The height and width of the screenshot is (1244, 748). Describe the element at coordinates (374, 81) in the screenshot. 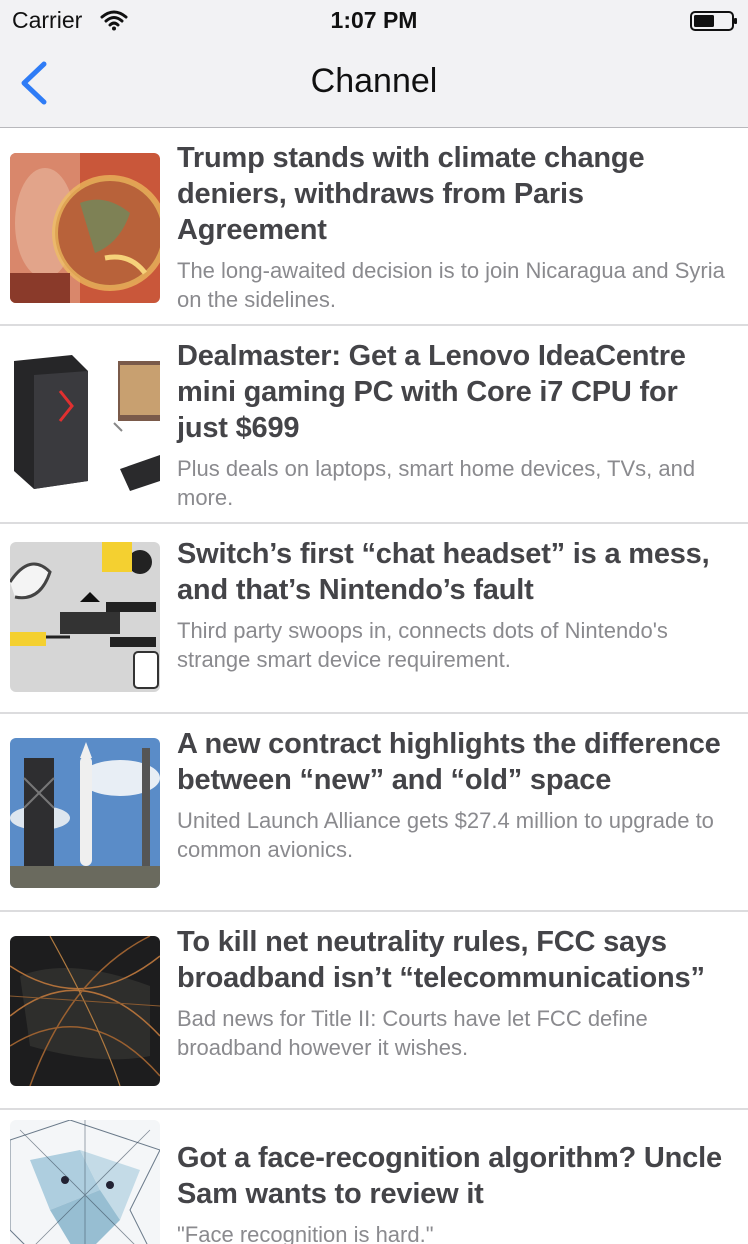

I see `page-title: Channel` at that location.